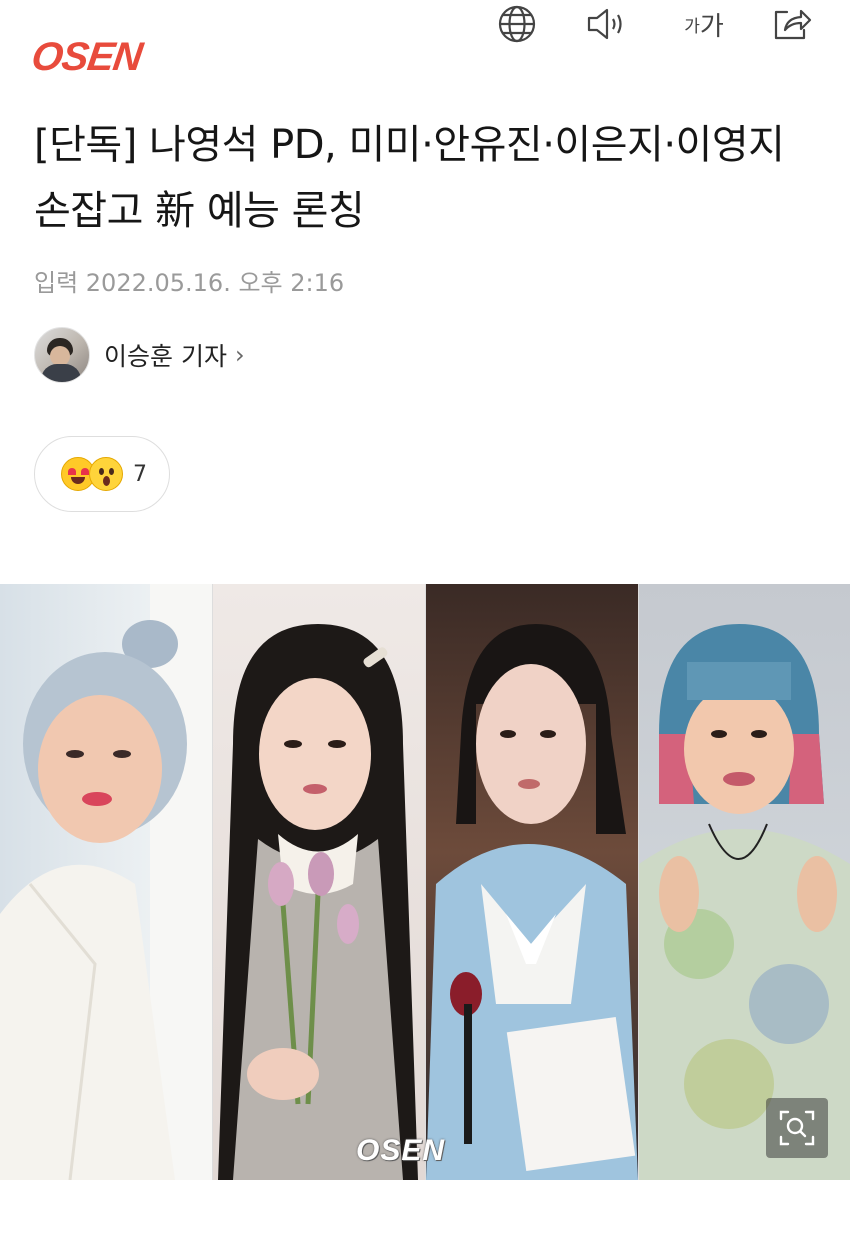 This screenshot has width=850, height=1253. Describe the element at coordinates (62, 355) in the screenshot. I see `reporter-avatar` at that location.